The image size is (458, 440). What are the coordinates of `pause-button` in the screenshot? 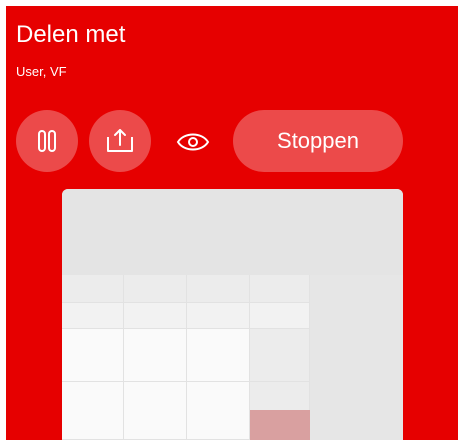 It's located at (47, 141).